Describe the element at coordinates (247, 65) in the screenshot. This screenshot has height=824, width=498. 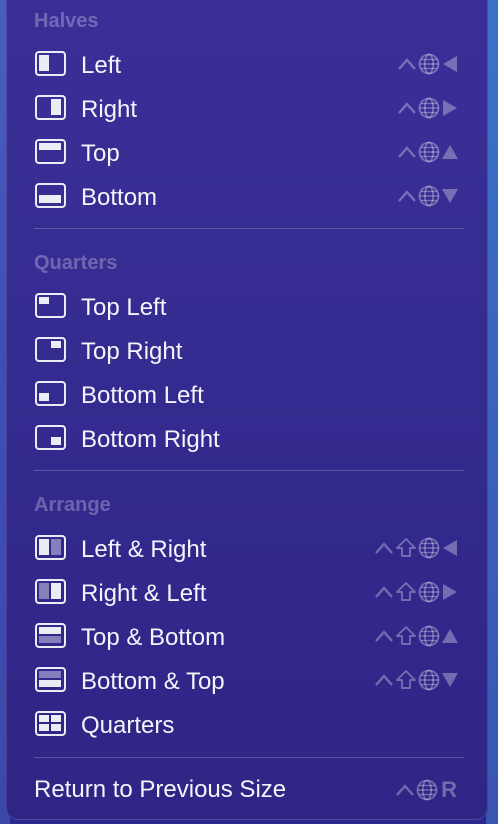
I see `menu-item-left: Left` at that location.